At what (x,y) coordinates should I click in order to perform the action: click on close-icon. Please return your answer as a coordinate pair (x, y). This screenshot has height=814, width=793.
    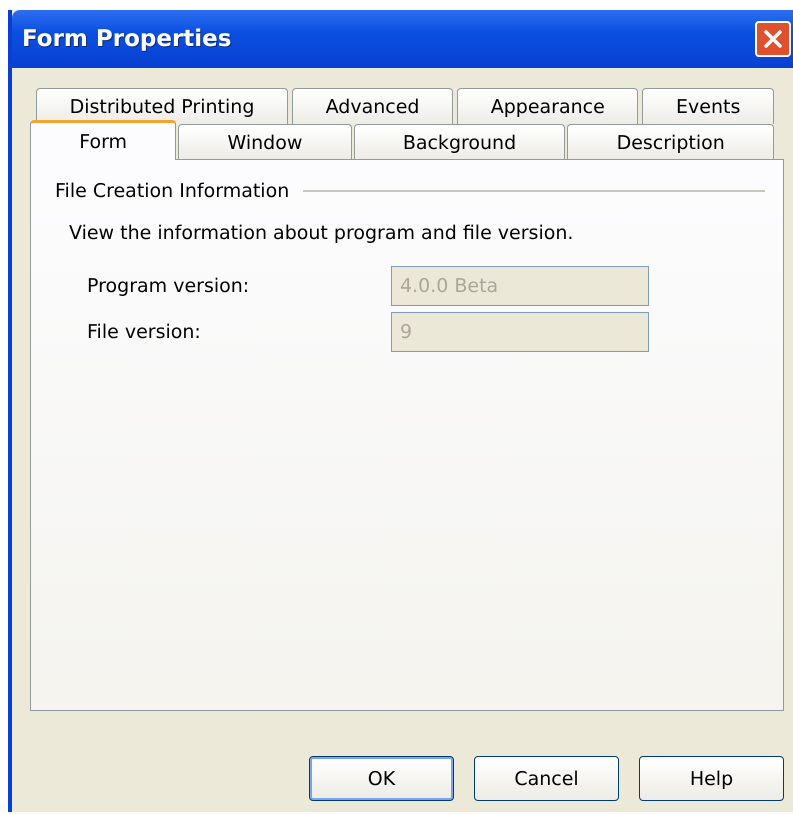
    Looking at the image, I should click on (773, 39).